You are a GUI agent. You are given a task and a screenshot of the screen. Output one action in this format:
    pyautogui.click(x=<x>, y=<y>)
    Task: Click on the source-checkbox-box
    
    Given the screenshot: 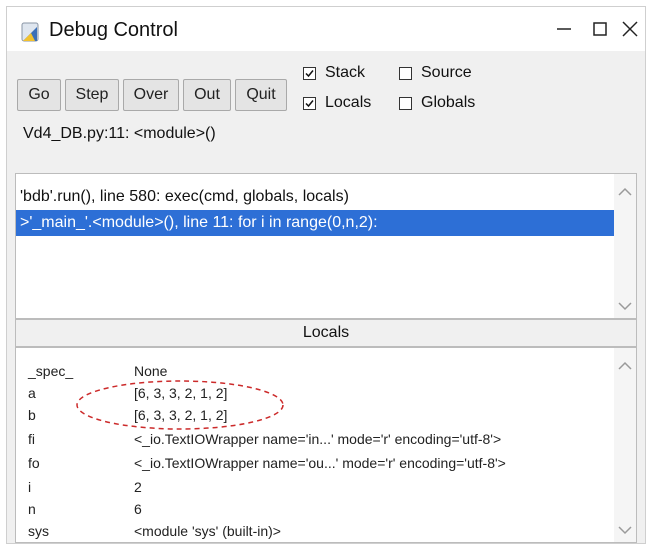 What is the action you would take?
    pyautogui.click(x=405, y=73)
    